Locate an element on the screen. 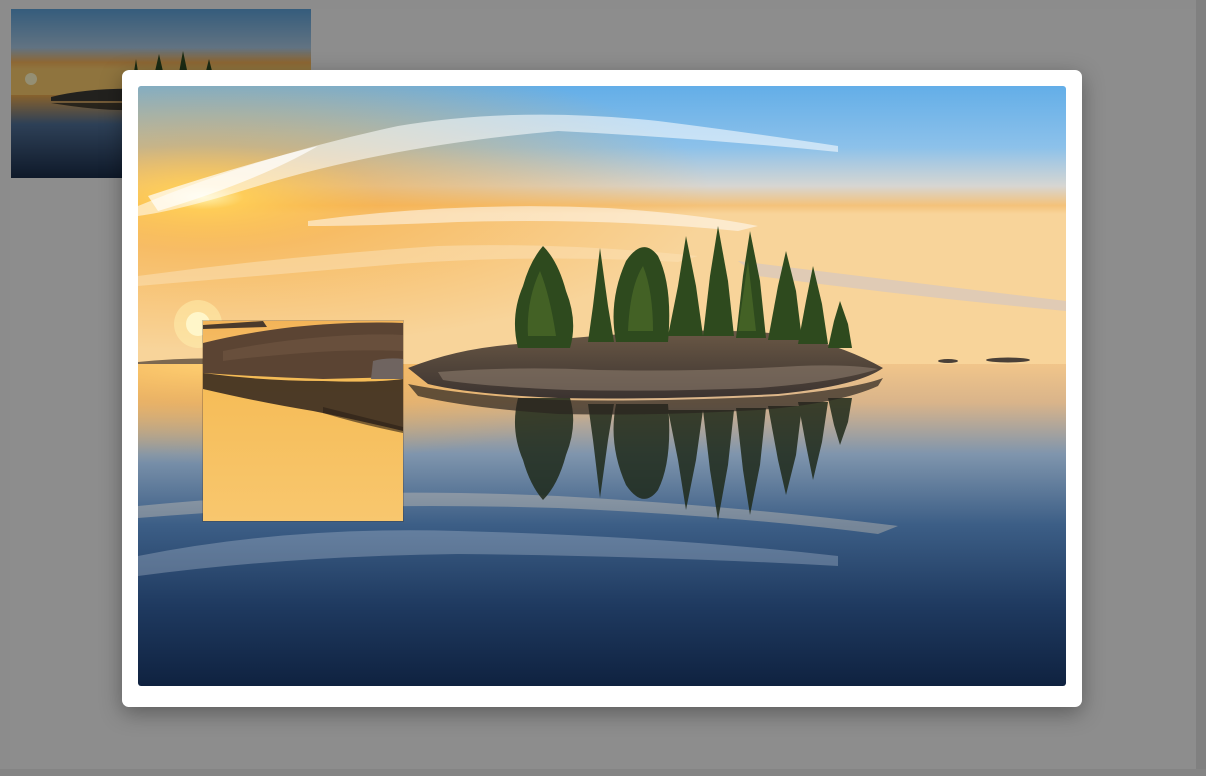 The width and height of the screenshot is (1206, 776). page-bottom-edge is located at coordinates (603, 772).